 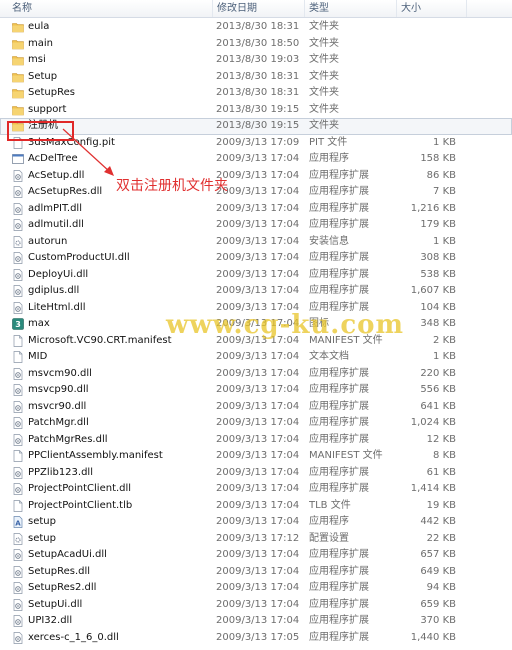 I want to click on table-row: MID 2009/3/13 17:04 文本文档 1 KB, so click(x=256, y=357).